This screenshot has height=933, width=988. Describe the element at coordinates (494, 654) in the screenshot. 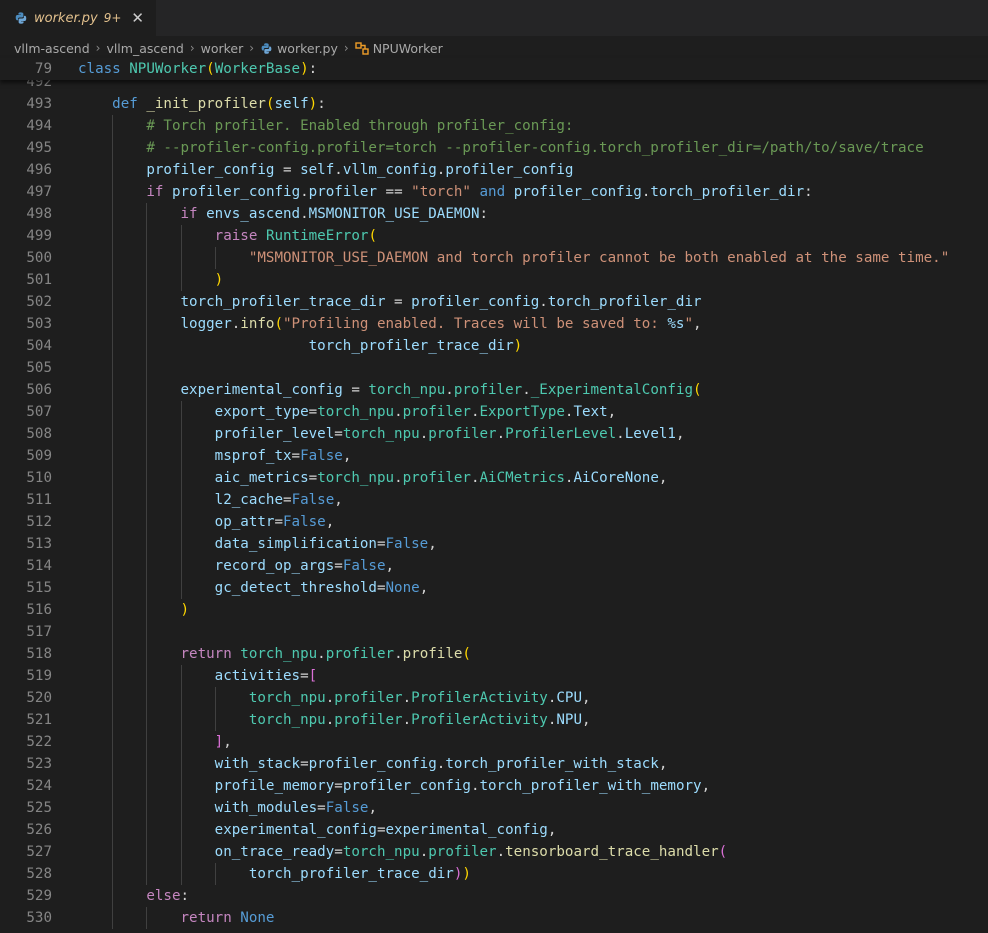

I see `code-line: 518 return torch_npu.profiler.profile(` at that location.